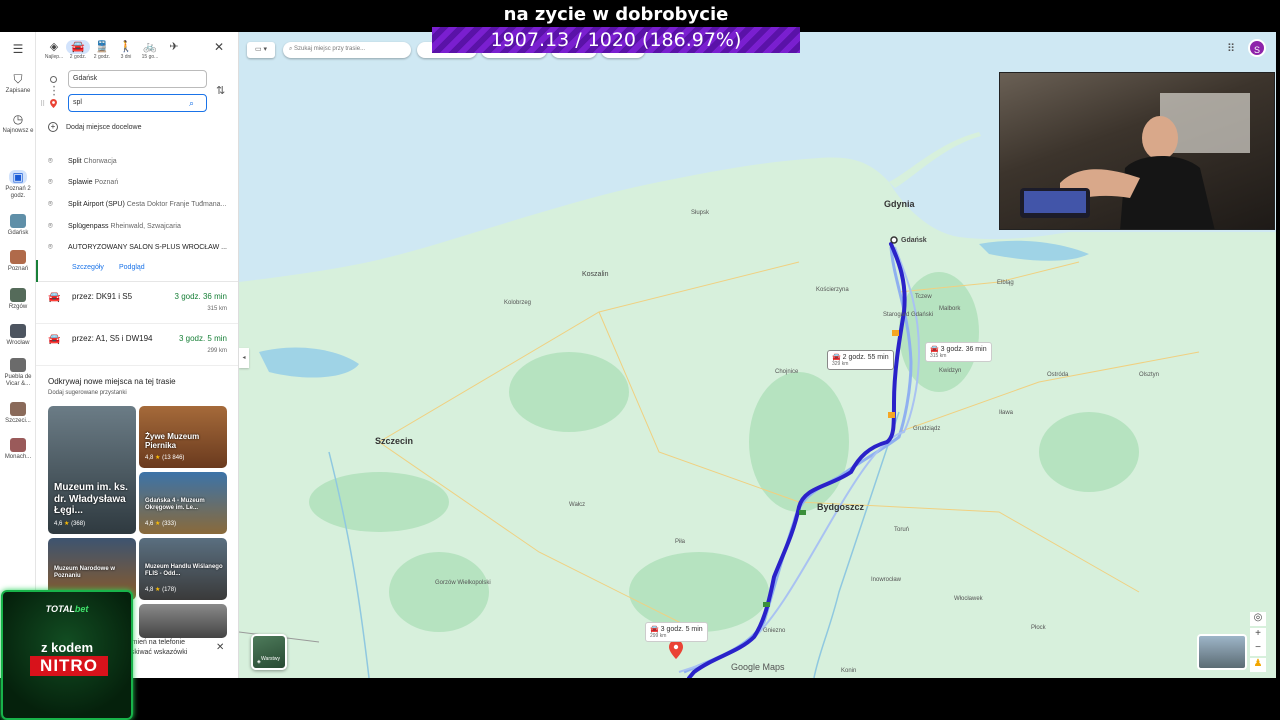 The height and width of the screenshot is (720, 1280). Describe the element at coordinates (18, 225) in the screenshot. I see `rail-history-item-1: Gdańsk` at that location.